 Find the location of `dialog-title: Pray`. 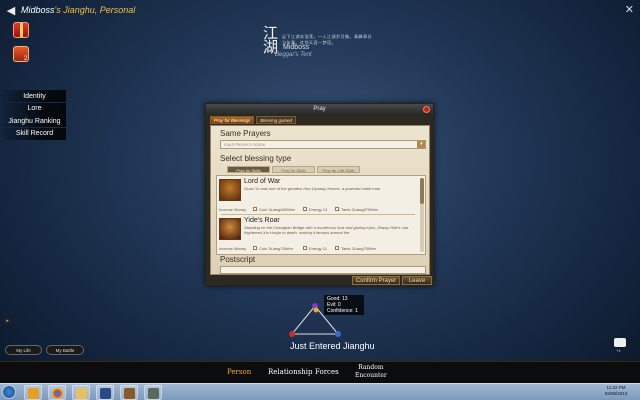

dialog-title: Pray is located at coordinates (319, 109).